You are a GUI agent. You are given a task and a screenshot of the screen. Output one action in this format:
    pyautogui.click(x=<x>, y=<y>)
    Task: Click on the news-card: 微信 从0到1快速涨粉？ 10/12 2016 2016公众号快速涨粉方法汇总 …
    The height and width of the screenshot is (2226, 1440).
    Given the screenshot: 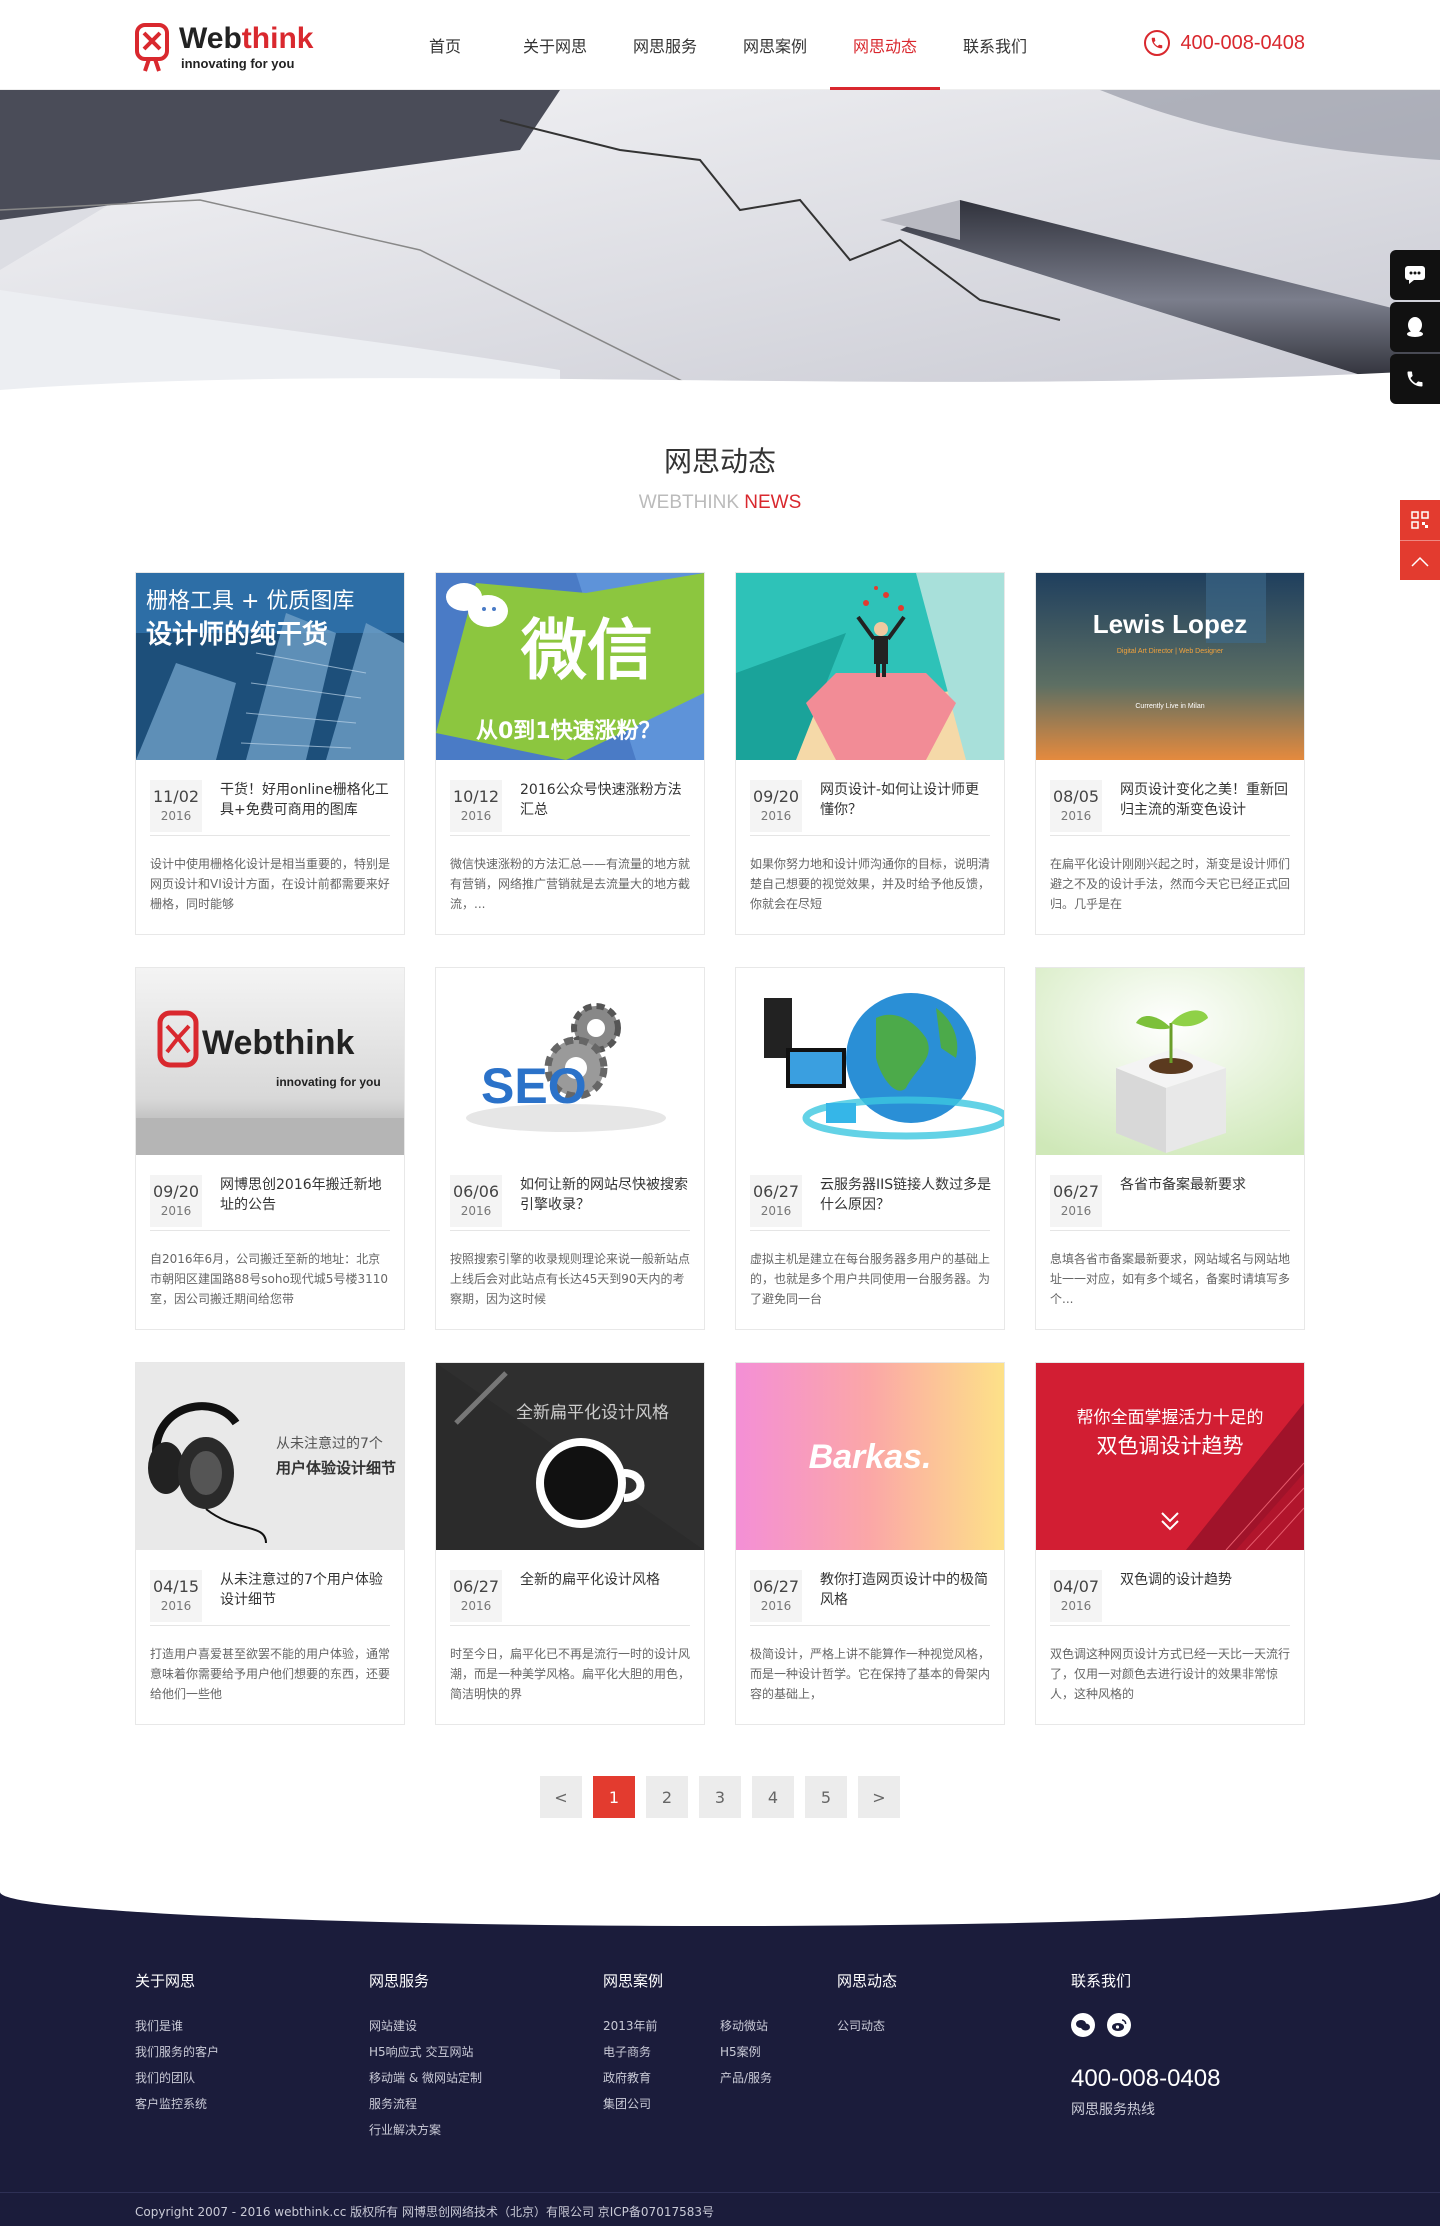 What is the action you would take?
    pyautogui.click(x=570, y=753)
    